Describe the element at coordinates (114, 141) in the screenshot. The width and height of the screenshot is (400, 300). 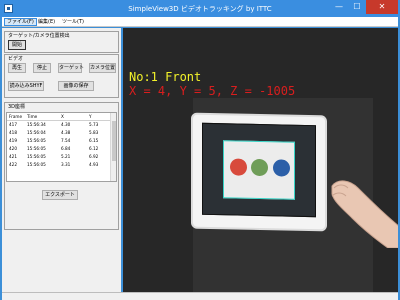
I see `scrollbar-thumb` at that location.